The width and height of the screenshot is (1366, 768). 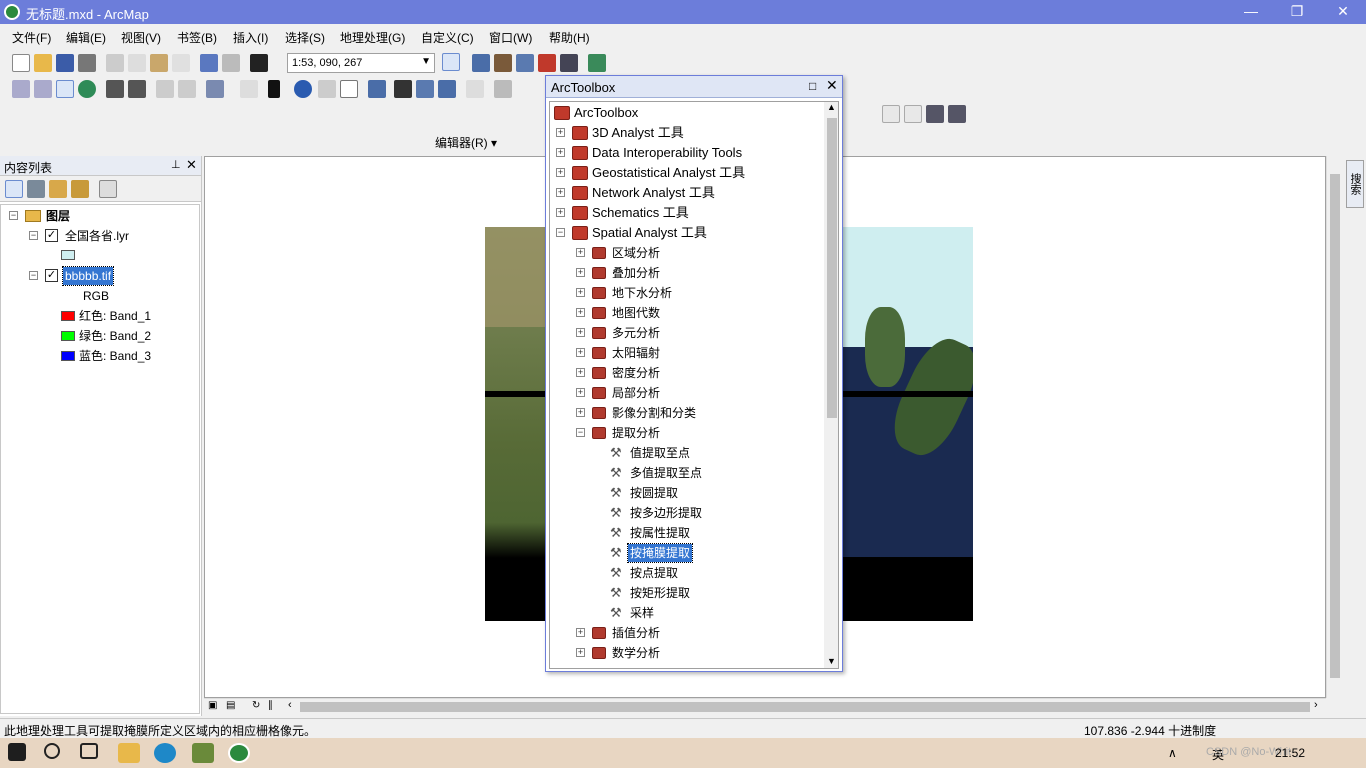 I want to click on search-window-icon, so click(x=525, y=63).